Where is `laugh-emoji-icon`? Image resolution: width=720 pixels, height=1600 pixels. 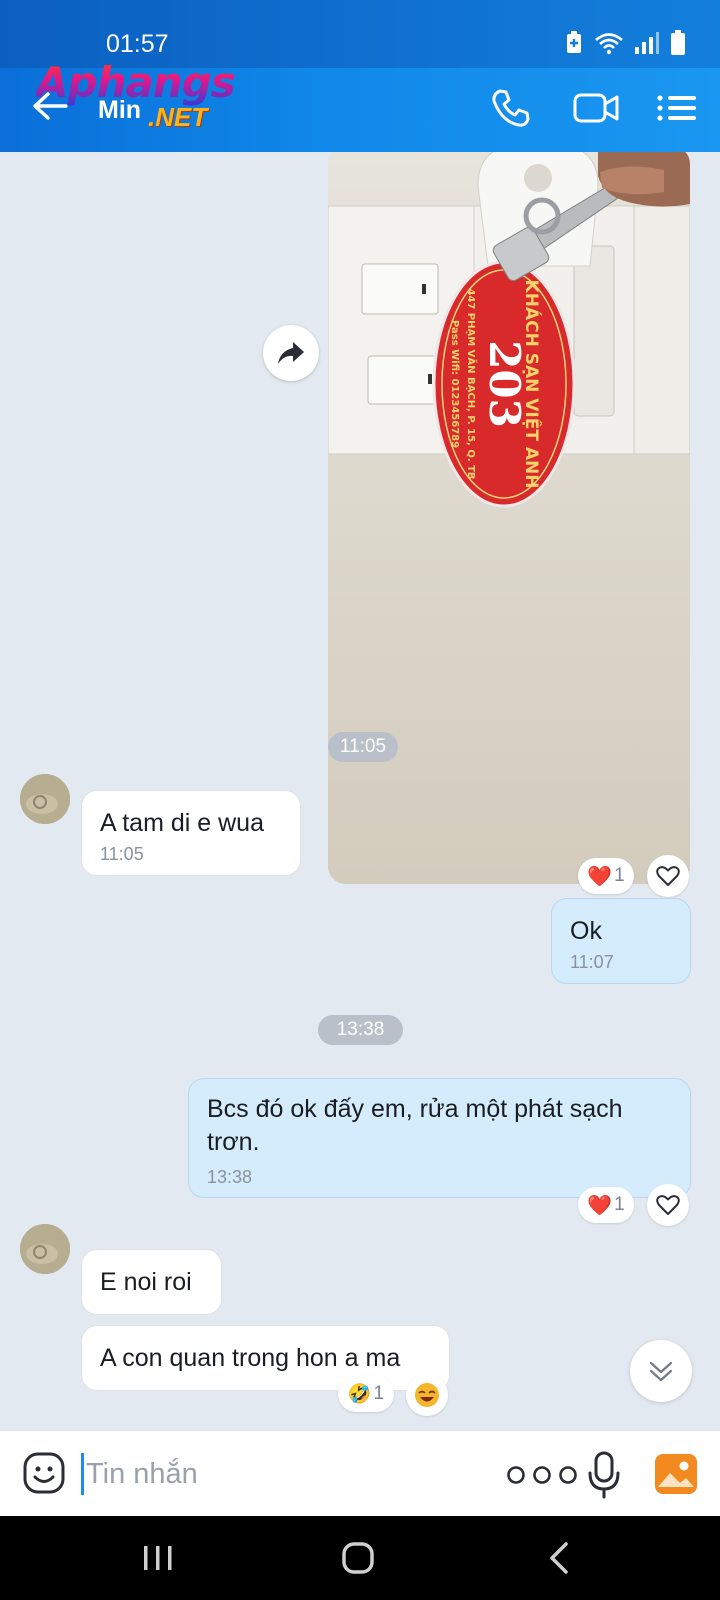
laugh-emoji-icon is located at coordinates (427, 1395).